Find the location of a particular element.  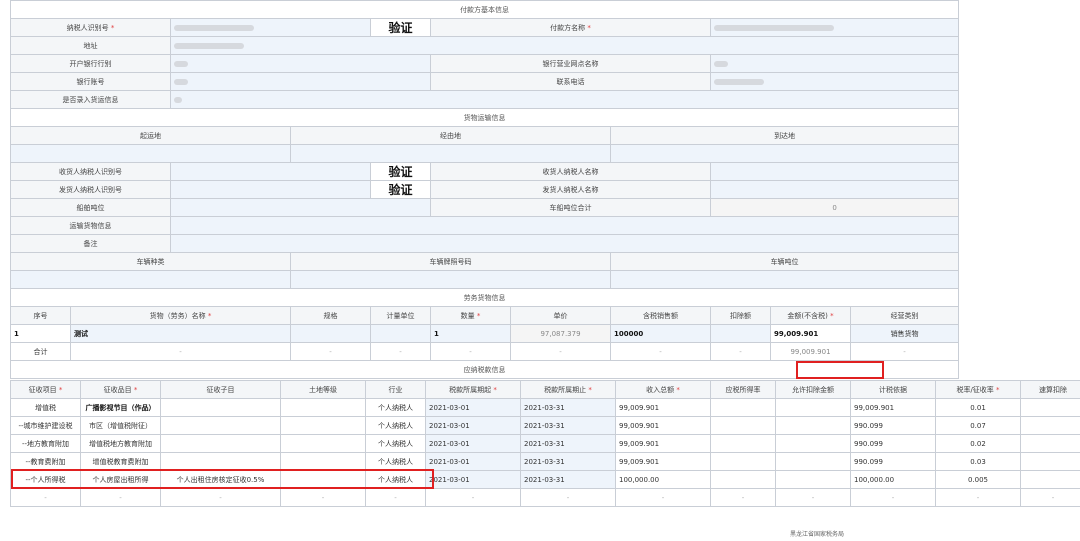

account-label: 银行账号 is located at coordinates (90, 81).